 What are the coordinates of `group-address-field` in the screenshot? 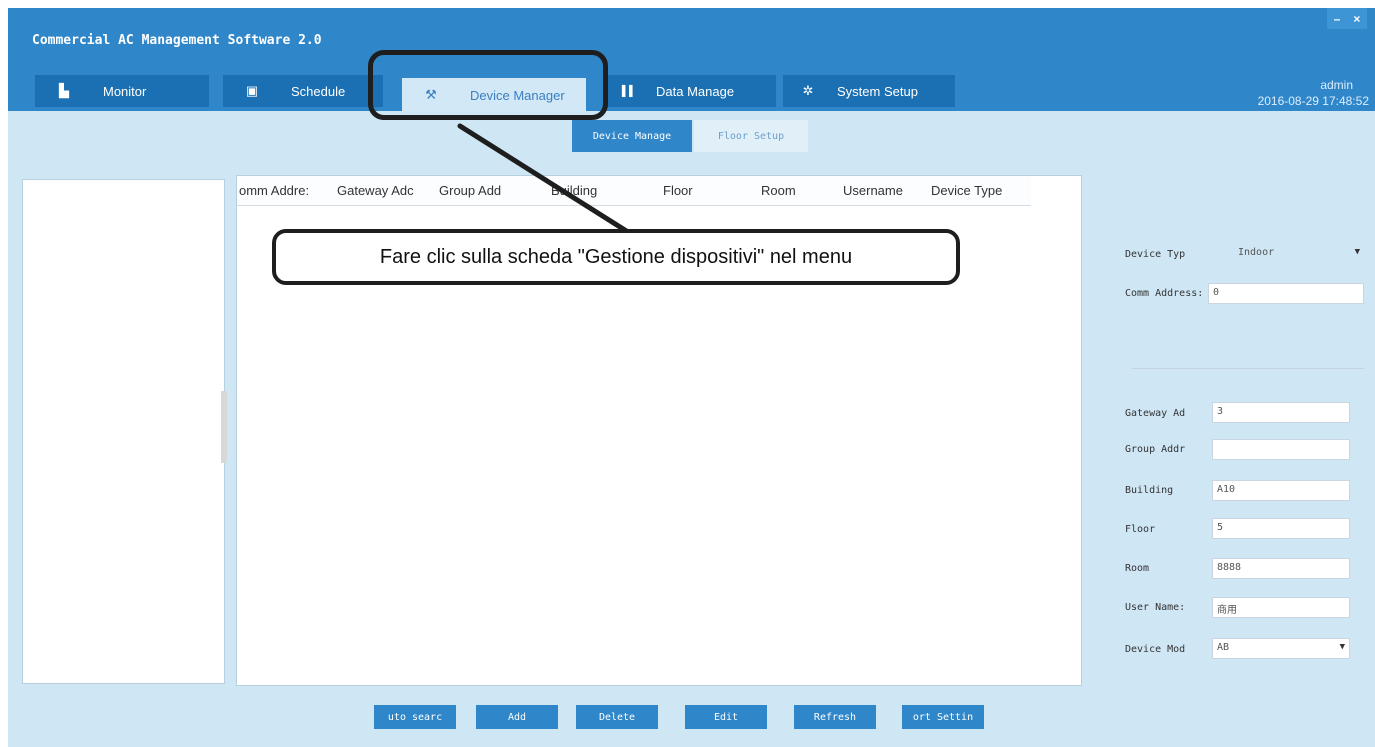 It's located at (1281, 449).